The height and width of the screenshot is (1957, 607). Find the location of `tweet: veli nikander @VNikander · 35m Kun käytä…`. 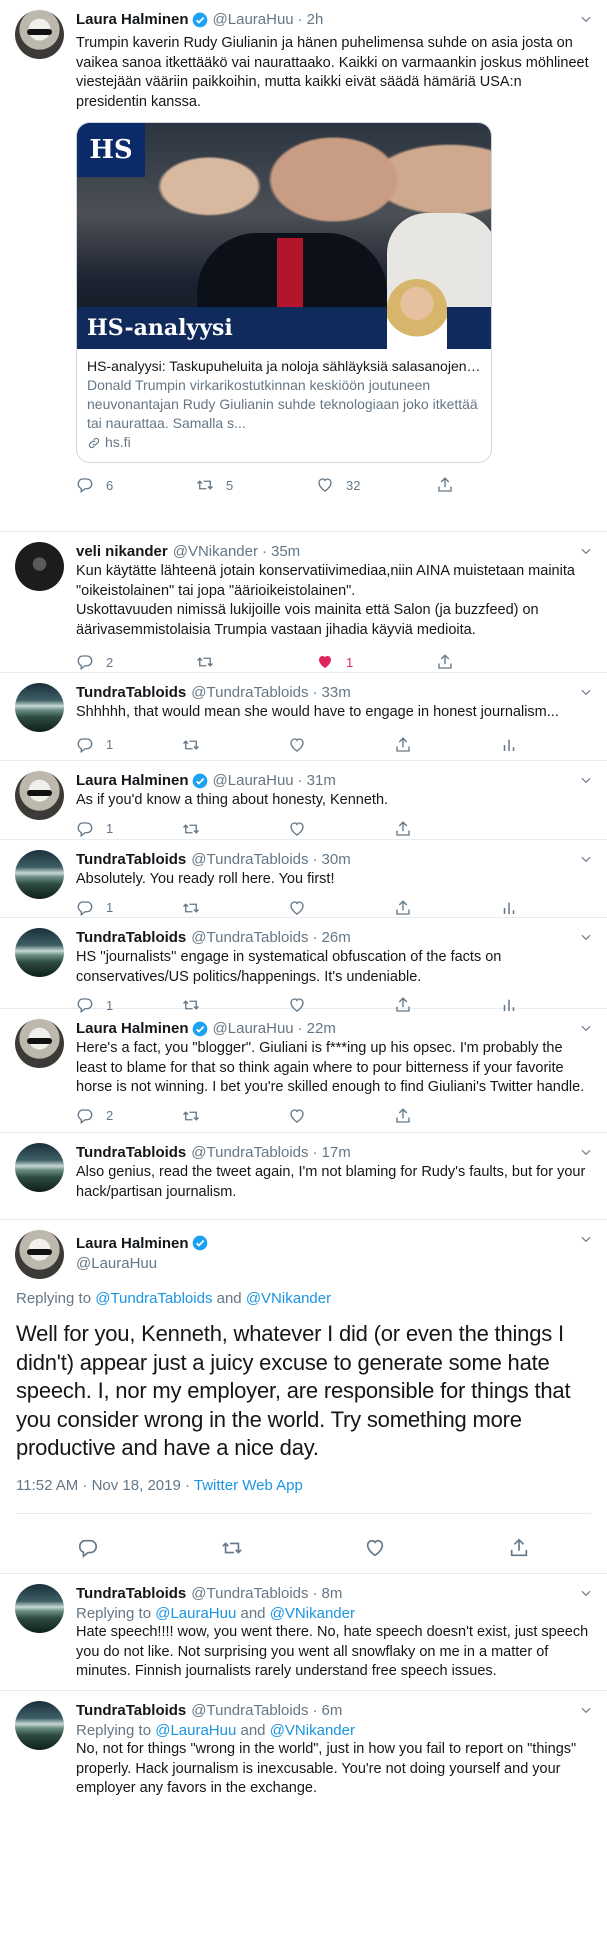

tweet: veli nikander @VNikander · 35m Kun käytä… is located at coordinates (303, 602).